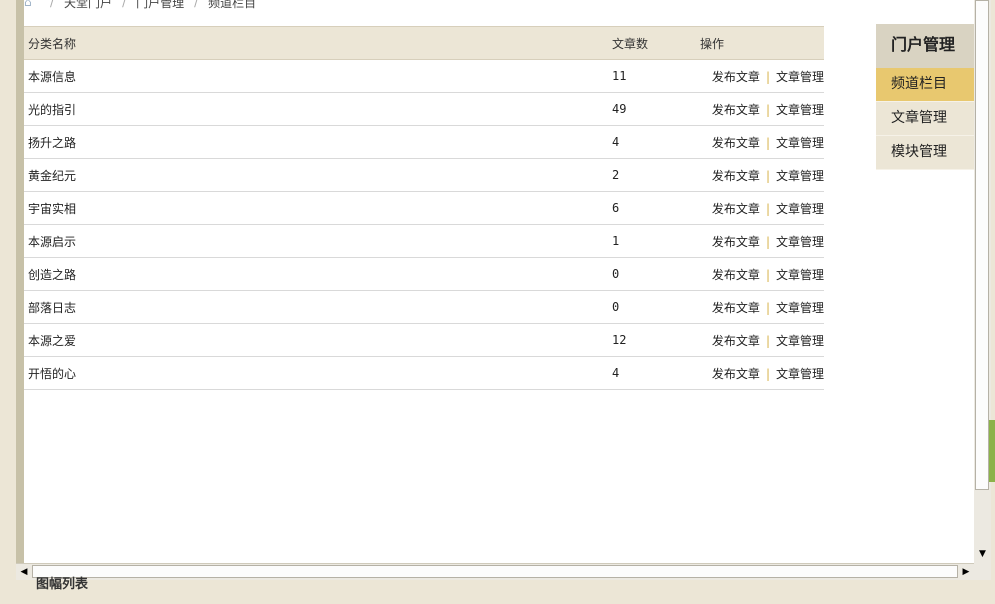 Image resolution: width=995 pixels, height=604 pixels. I want to click on table-row: 本源信息 11 发布文章 | 文章管理, so click(424, 76).